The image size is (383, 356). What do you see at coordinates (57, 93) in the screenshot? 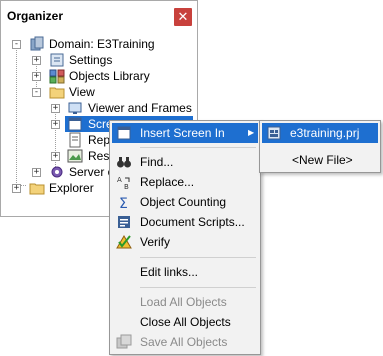
I see `folder-icon` at bounding box center [57, 93].